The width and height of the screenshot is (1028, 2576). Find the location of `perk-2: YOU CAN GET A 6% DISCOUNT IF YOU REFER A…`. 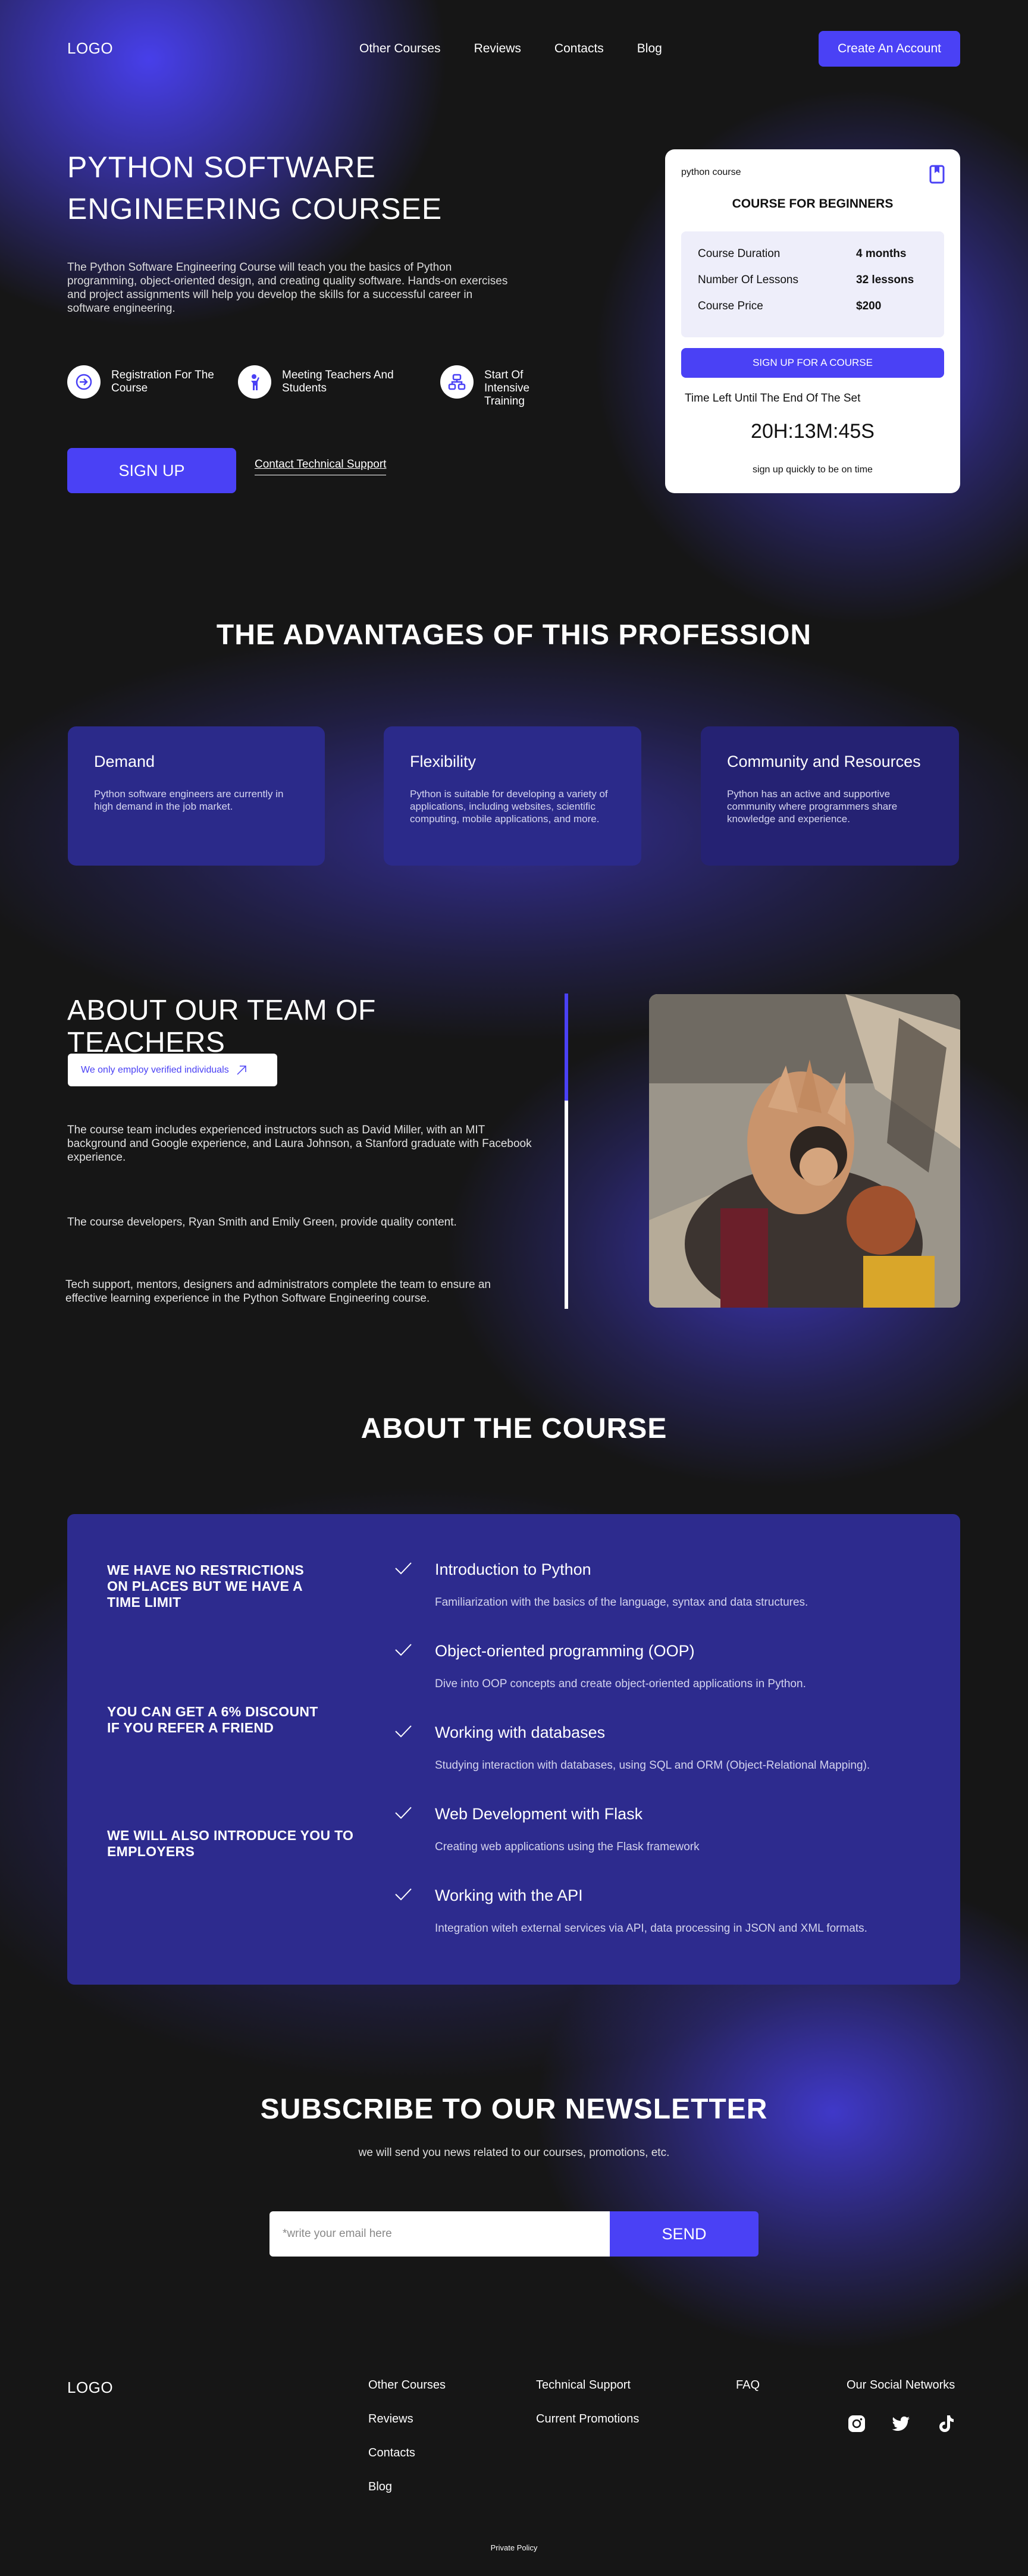

perk-2: YOU CAN GET A 6% DISCOUNT IF YOU REFER A… is located at coordinates (213, 1720).